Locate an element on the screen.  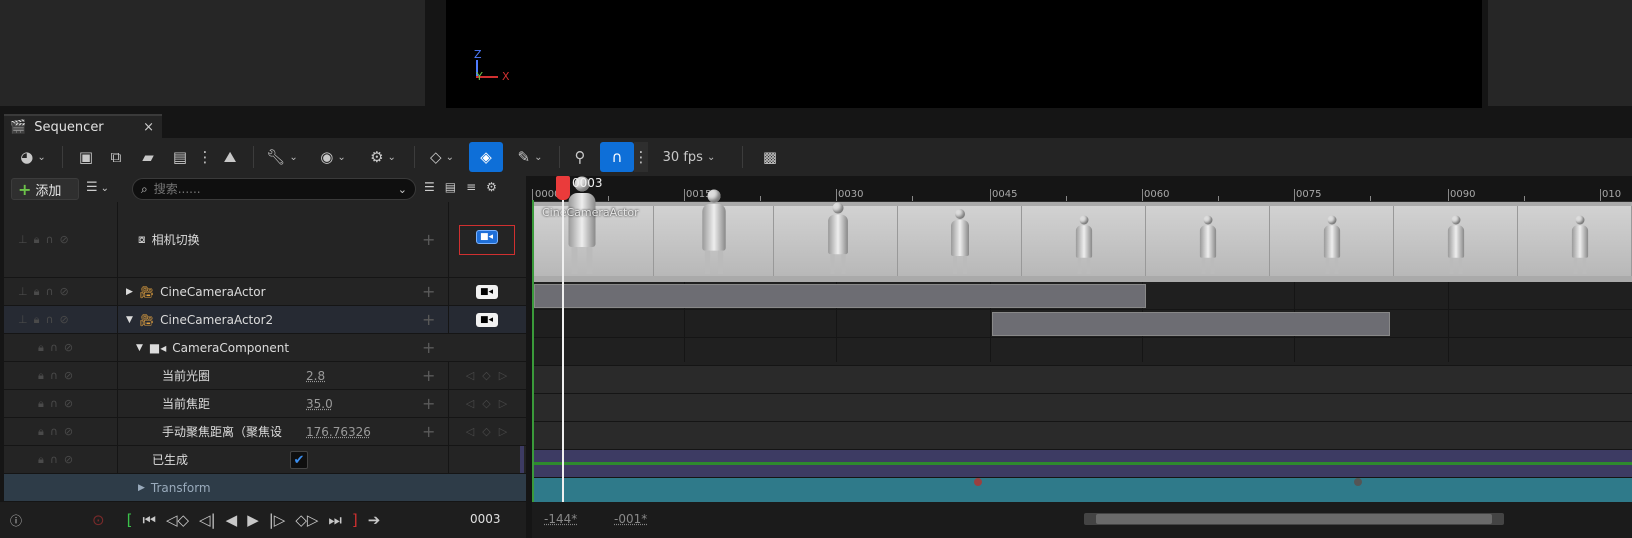
loop-button: ➔ is located at coordinates (374, 520).